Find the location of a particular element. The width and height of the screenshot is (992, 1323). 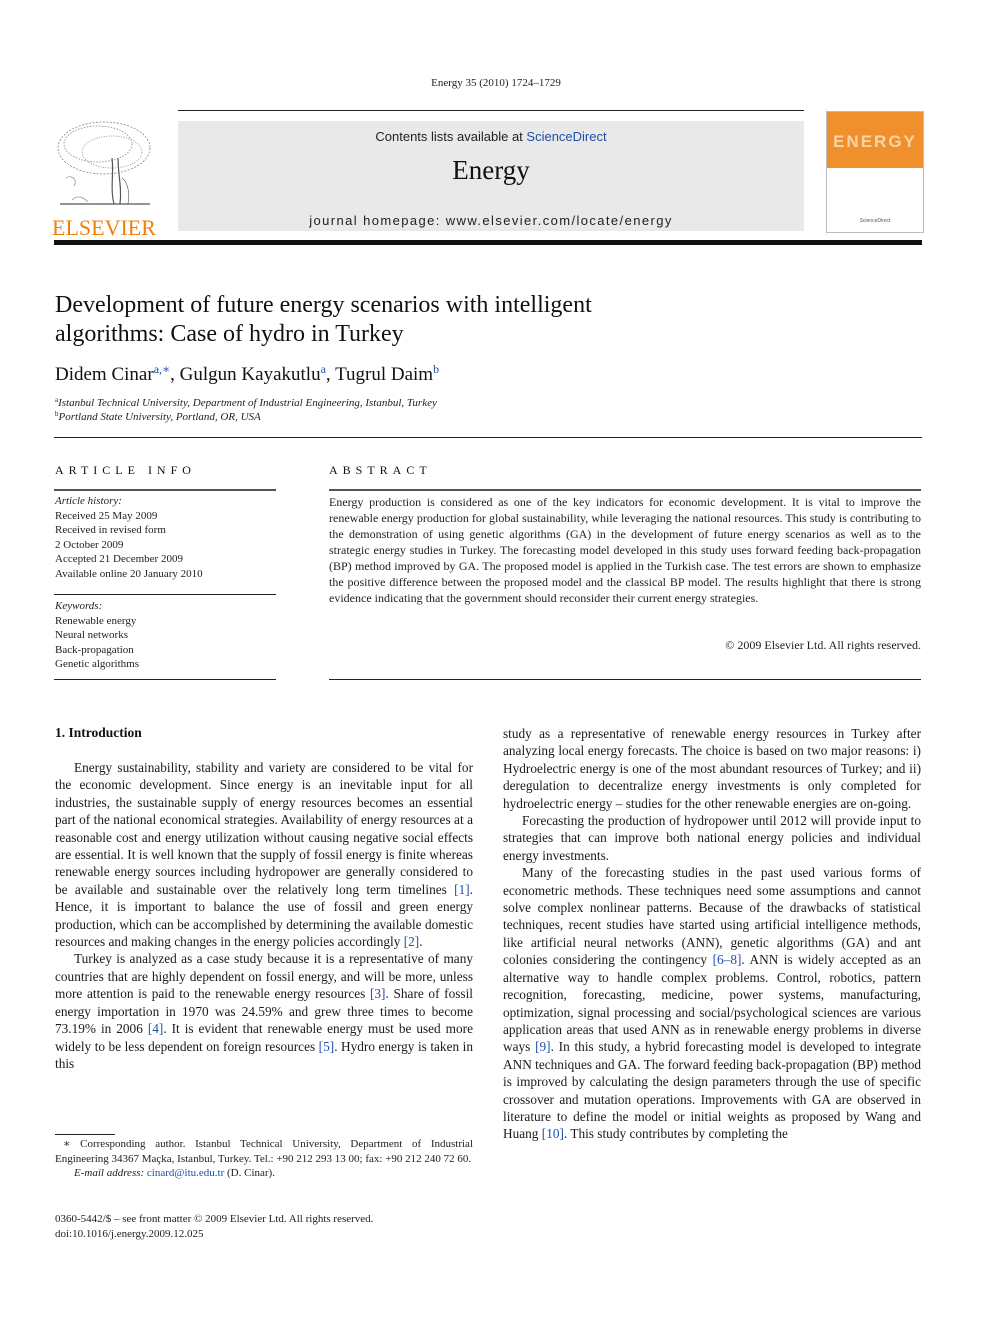

citation-link: [1] is located at coordinates (462, 889).